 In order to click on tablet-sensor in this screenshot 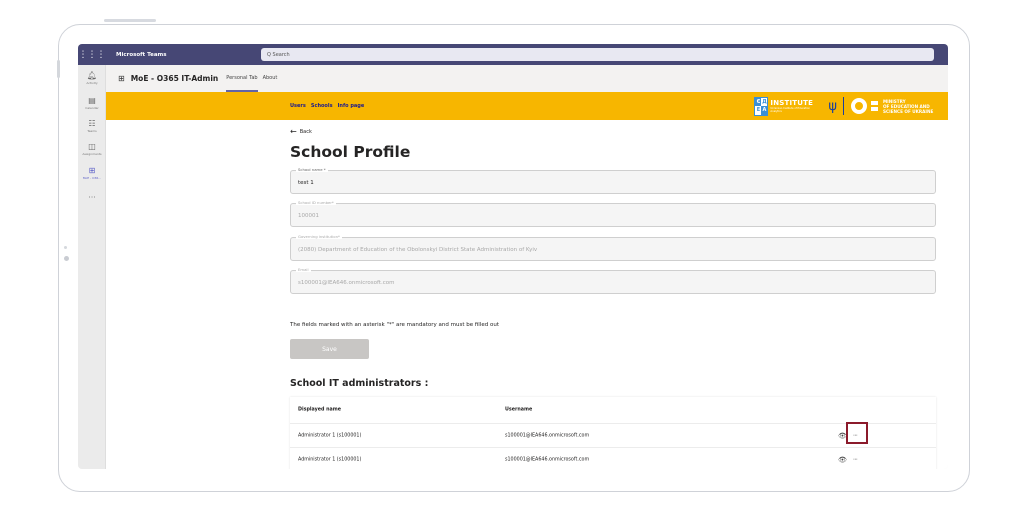, I will do `click(65, 247)`.